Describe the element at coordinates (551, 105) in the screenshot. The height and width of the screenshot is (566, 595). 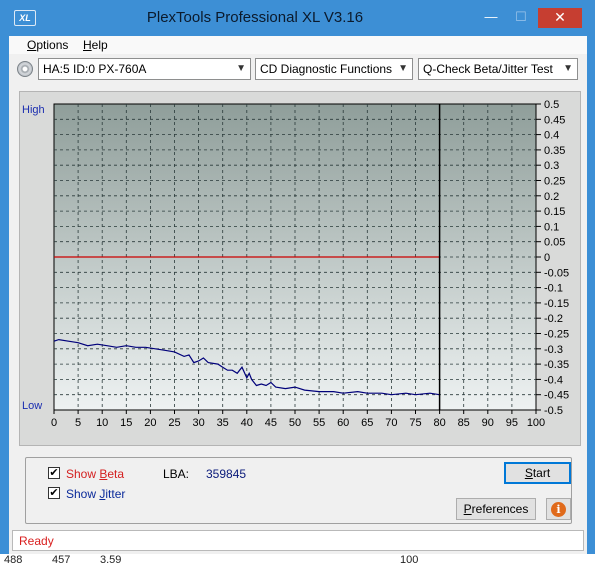
I see `right-tick-label: 0.5` at that location.